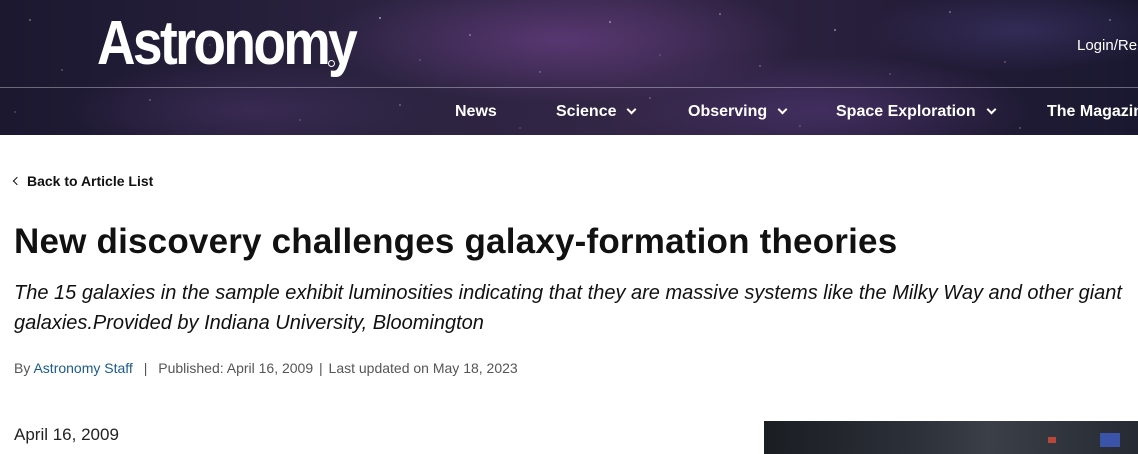 This screenshot has height=454, width=1138. What do you see at coordinates (569, 87) in the screenshot?
I see `header-divider` at bounding box center [569, 87].